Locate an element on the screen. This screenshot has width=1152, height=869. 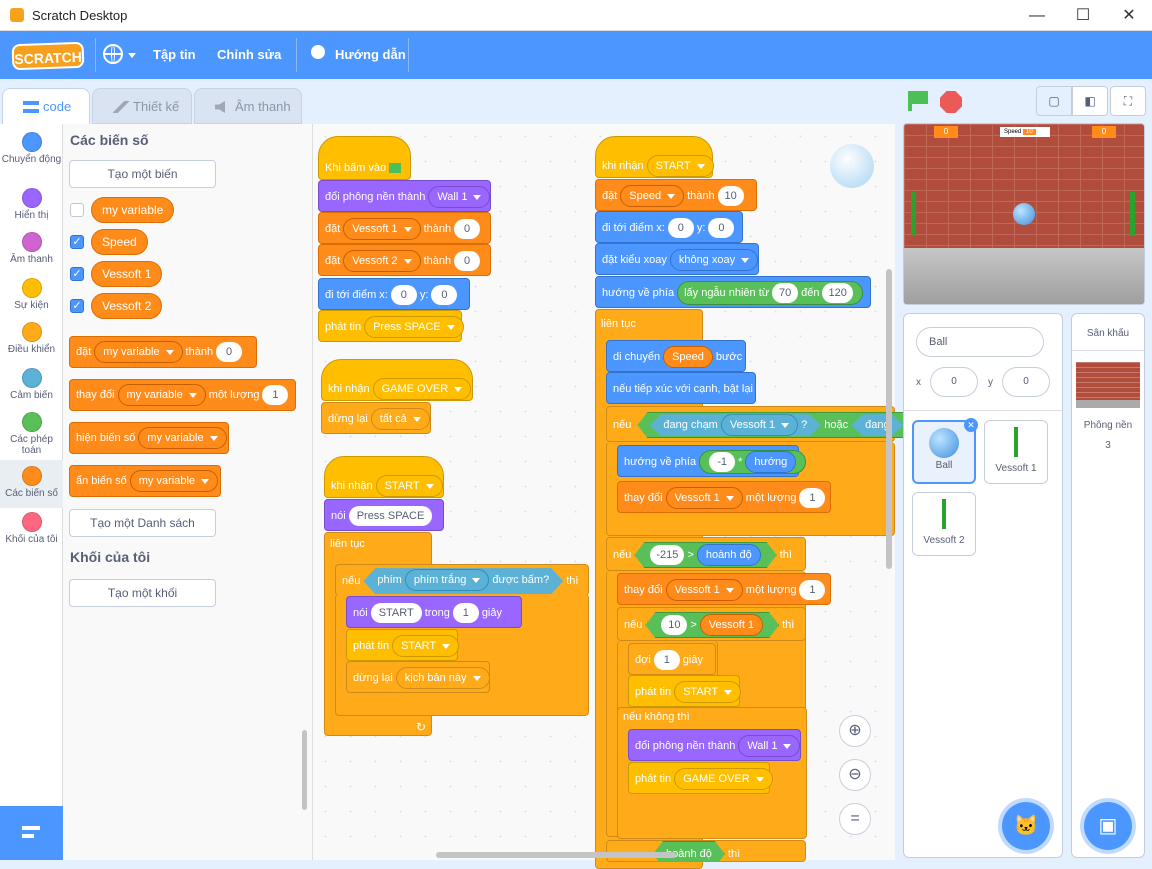
set-variable-block: đặt Vessoft 1 thành 0 is located at coordinates (404, 228).